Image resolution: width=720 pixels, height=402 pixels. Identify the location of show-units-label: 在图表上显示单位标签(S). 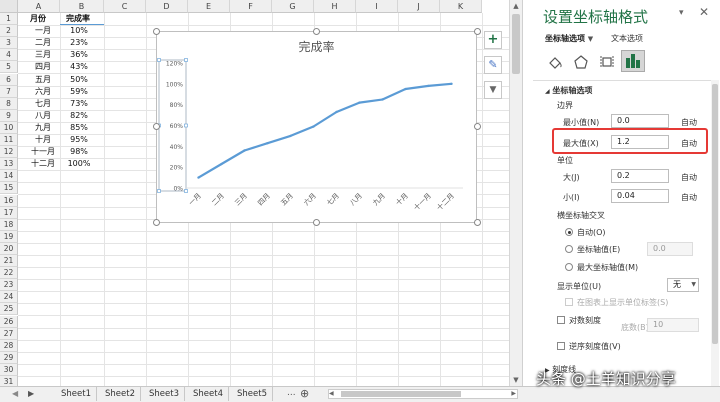
(622, 302).